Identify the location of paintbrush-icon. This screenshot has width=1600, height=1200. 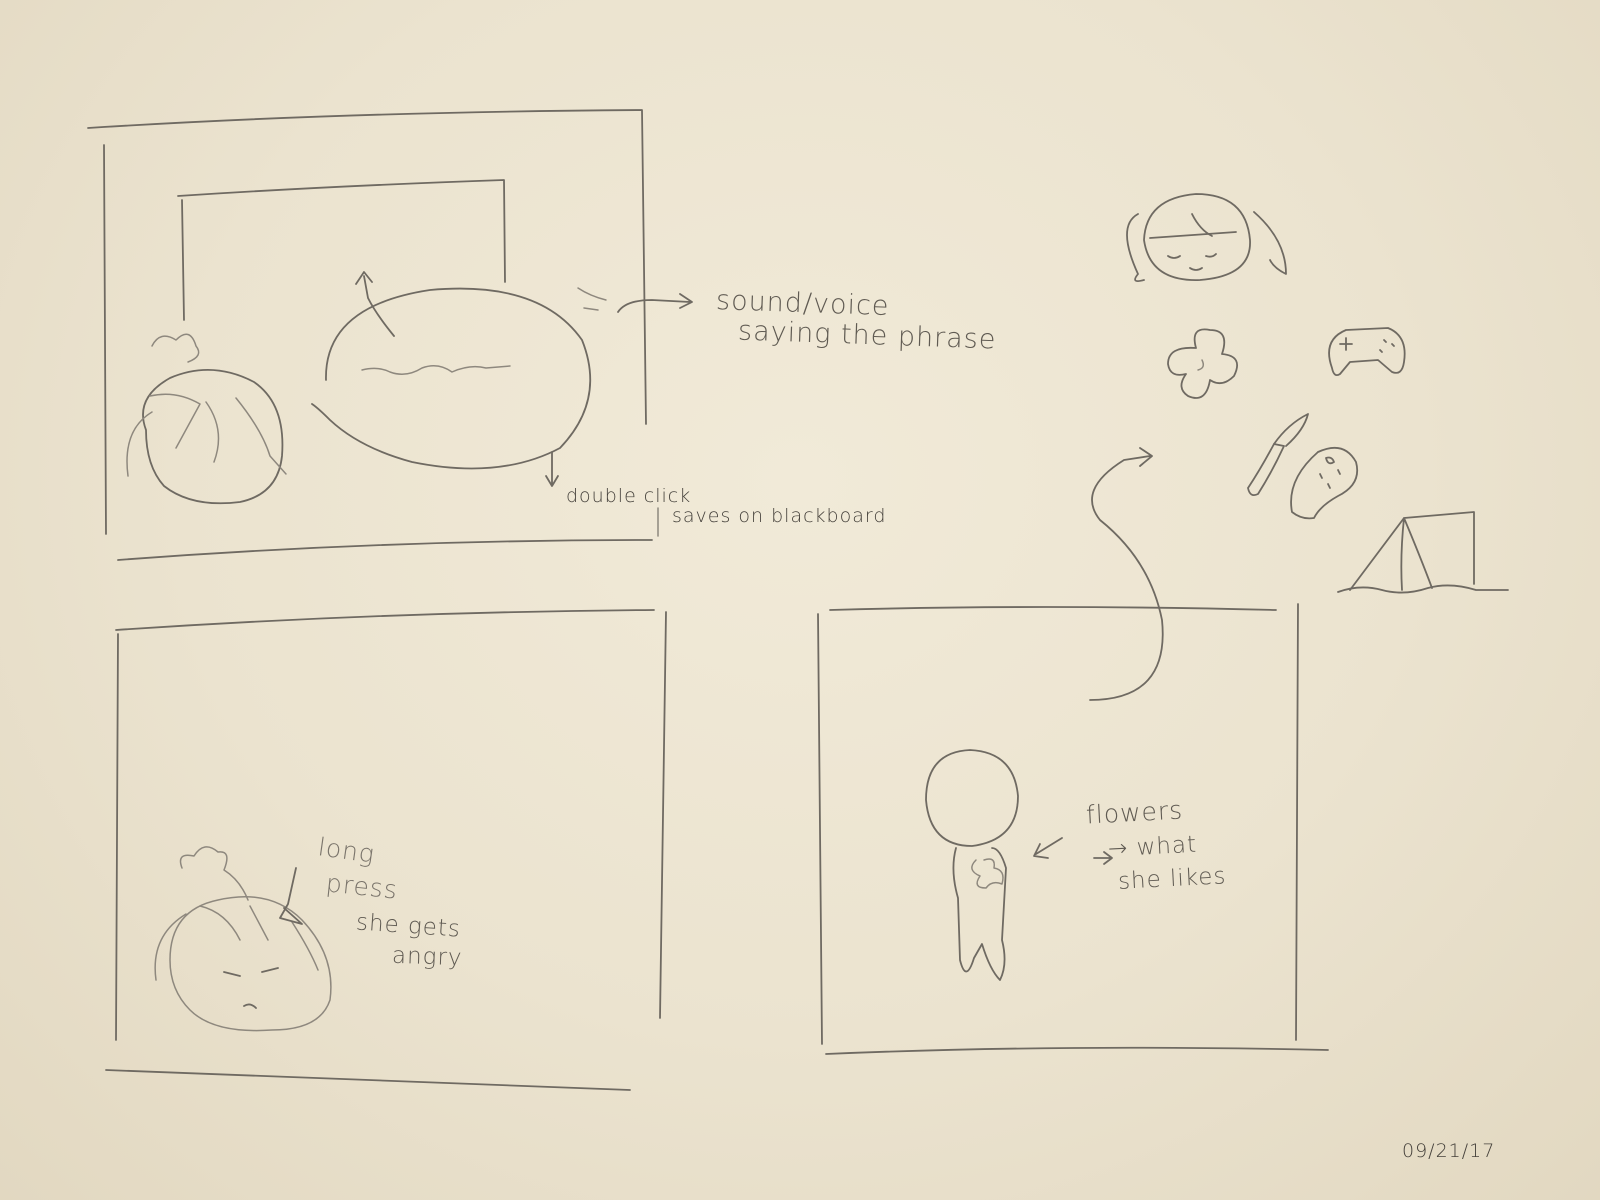
(1278, 455).